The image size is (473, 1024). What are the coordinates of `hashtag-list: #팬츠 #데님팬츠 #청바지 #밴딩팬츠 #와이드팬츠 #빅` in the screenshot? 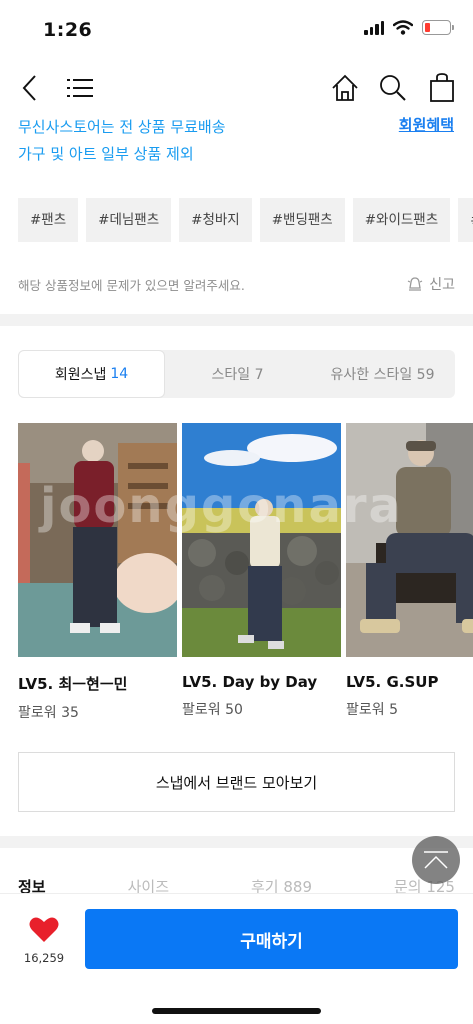 It's located at (245, 220).